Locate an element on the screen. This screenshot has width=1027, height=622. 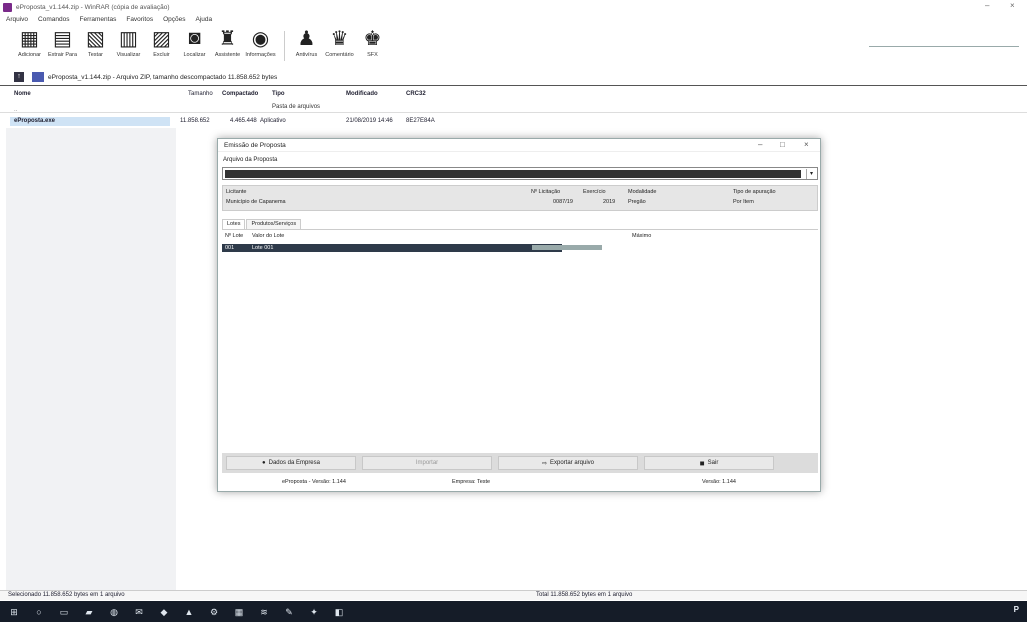
menu-favoritos: Favoritos is located at coordinates (139, 19).